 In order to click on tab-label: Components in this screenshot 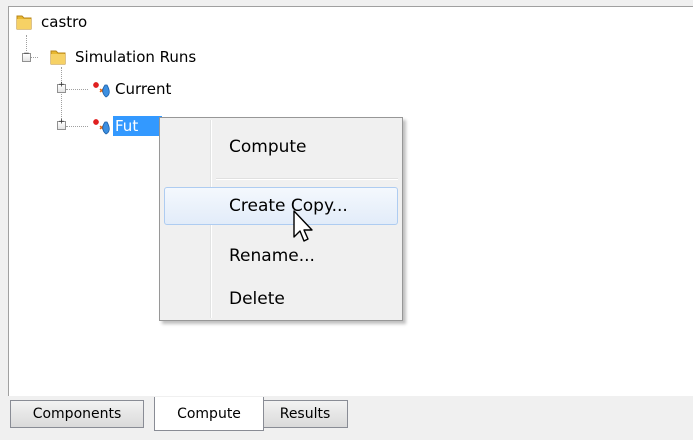, I will do `click(77, 414)`.